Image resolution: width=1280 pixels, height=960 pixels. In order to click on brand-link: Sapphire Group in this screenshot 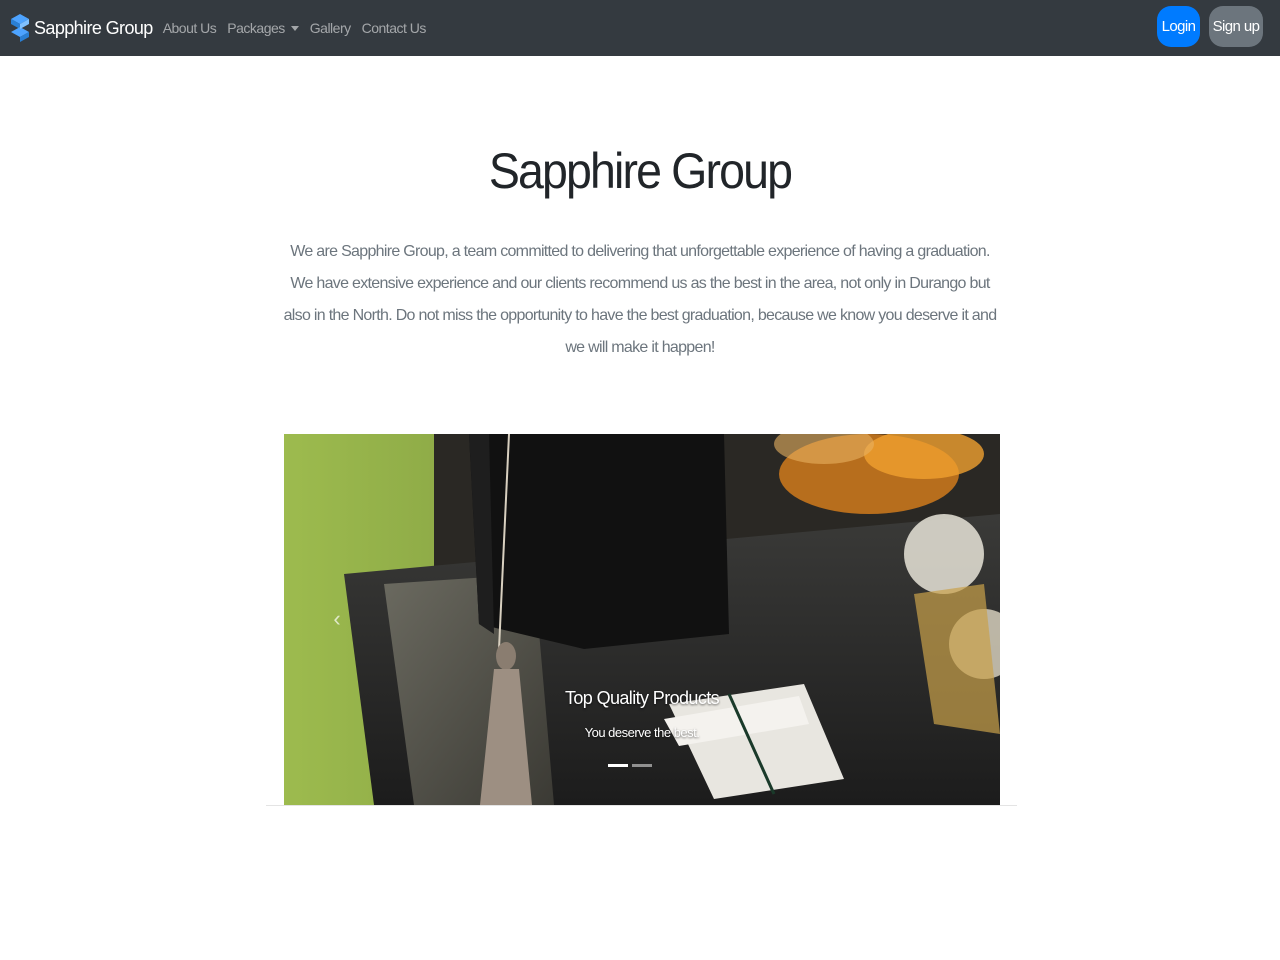, I will do `click(81, 28)`.